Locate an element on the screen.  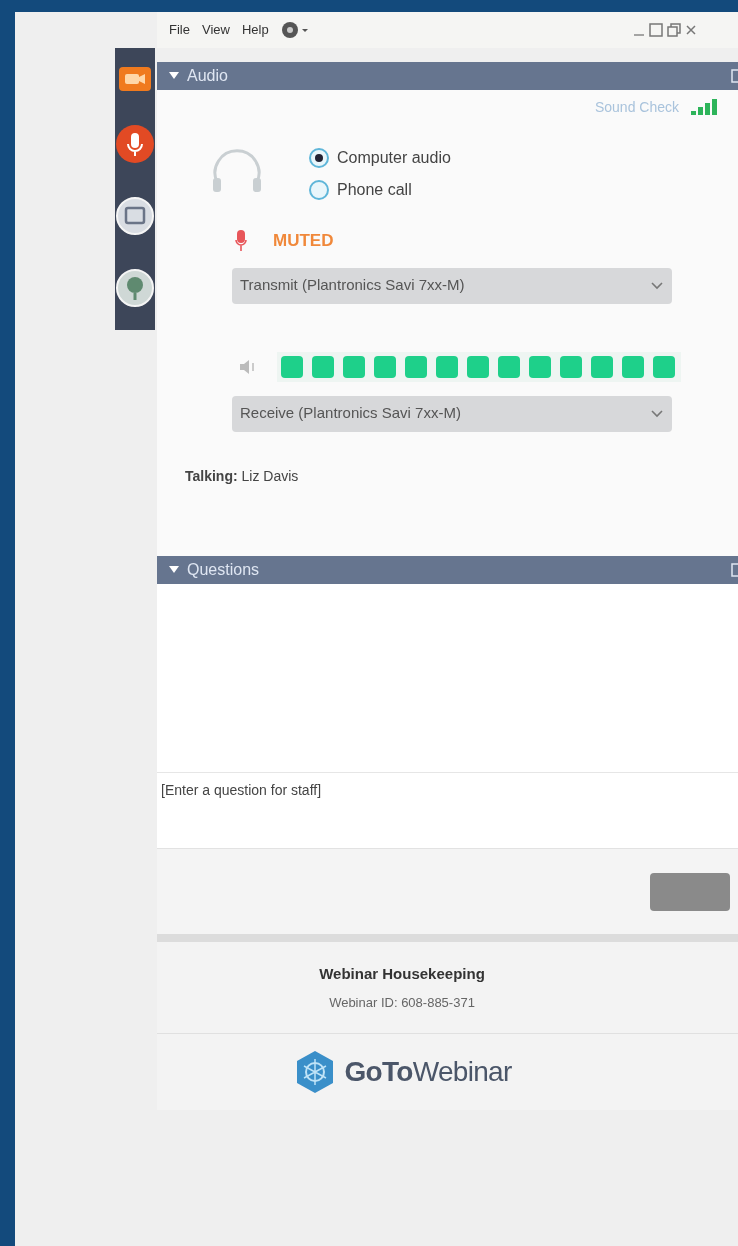
send-button is located at coordinates (690, 891).